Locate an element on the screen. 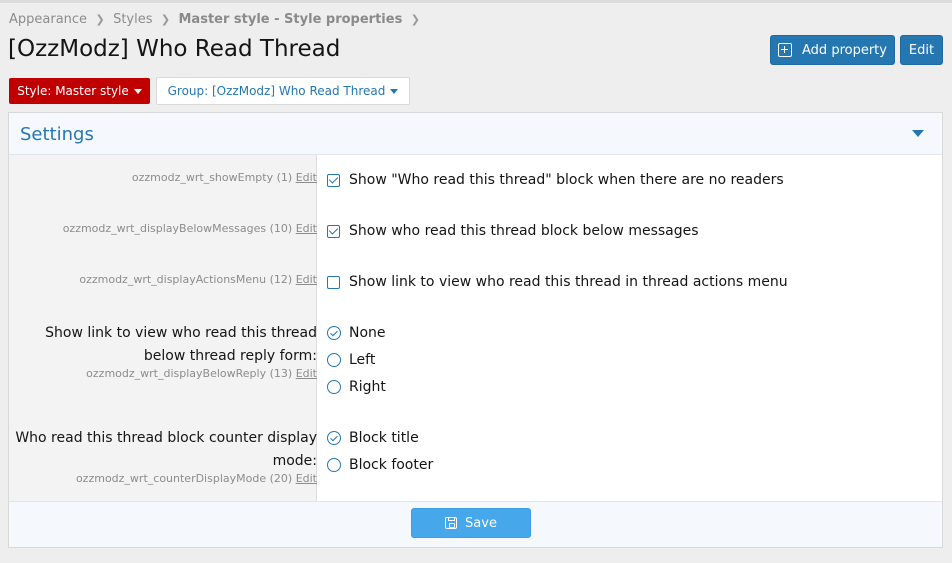  radio-block-title: Block title is located at coordinates (373, 438).